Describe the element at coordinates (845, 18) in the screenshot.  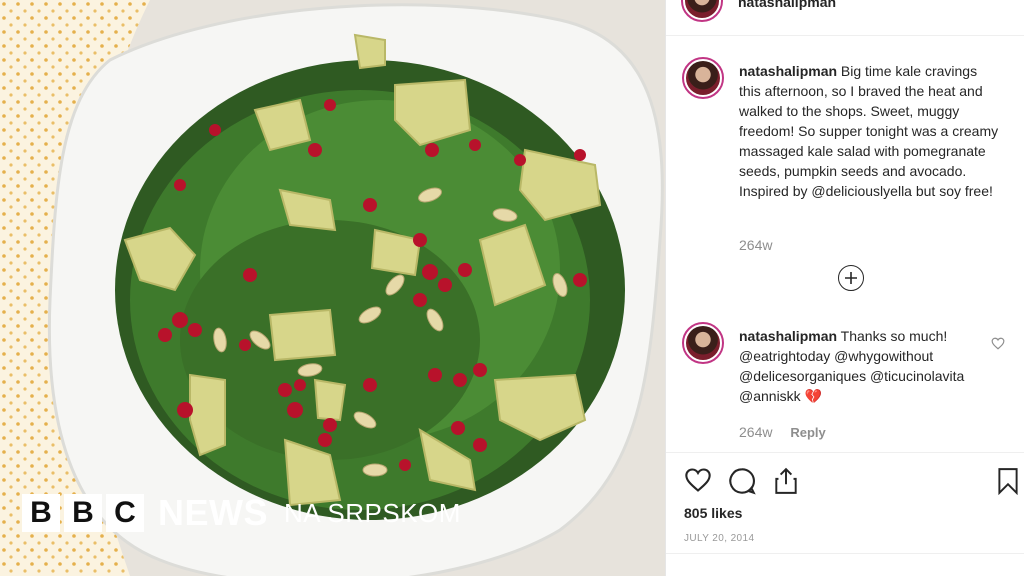
I see `post-header: natashalipman` at that location.